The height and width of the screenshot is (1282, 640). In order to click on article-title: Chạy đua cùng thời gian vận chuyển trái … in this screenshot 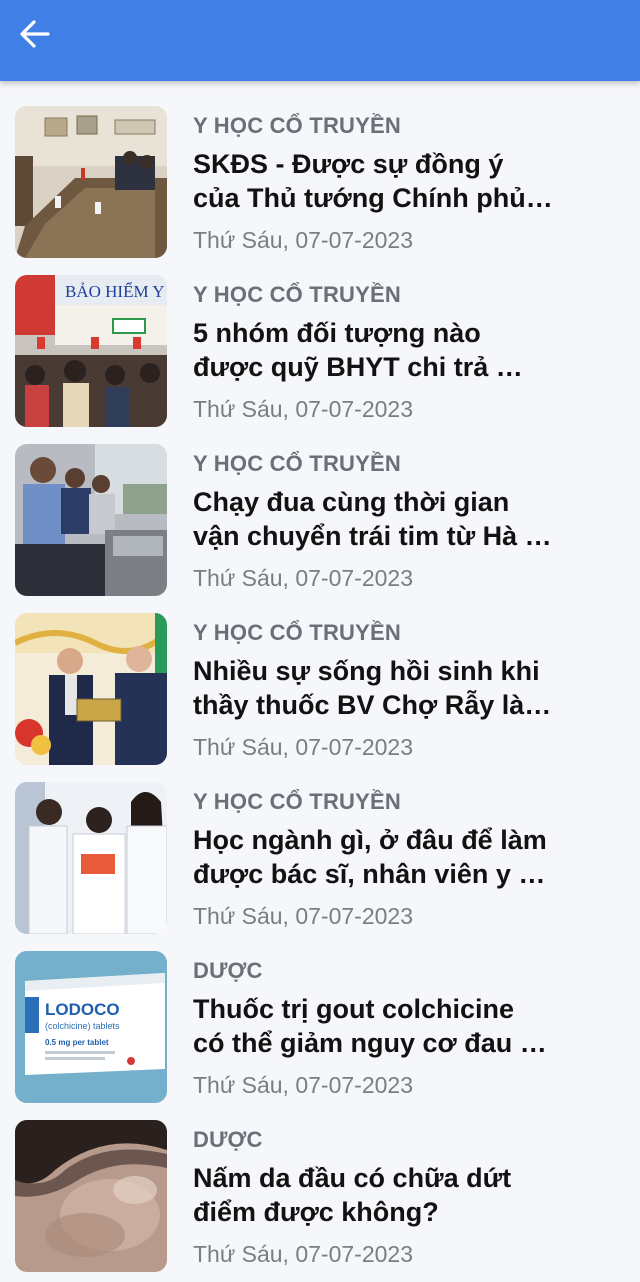, I will do `click(373, 519)`.